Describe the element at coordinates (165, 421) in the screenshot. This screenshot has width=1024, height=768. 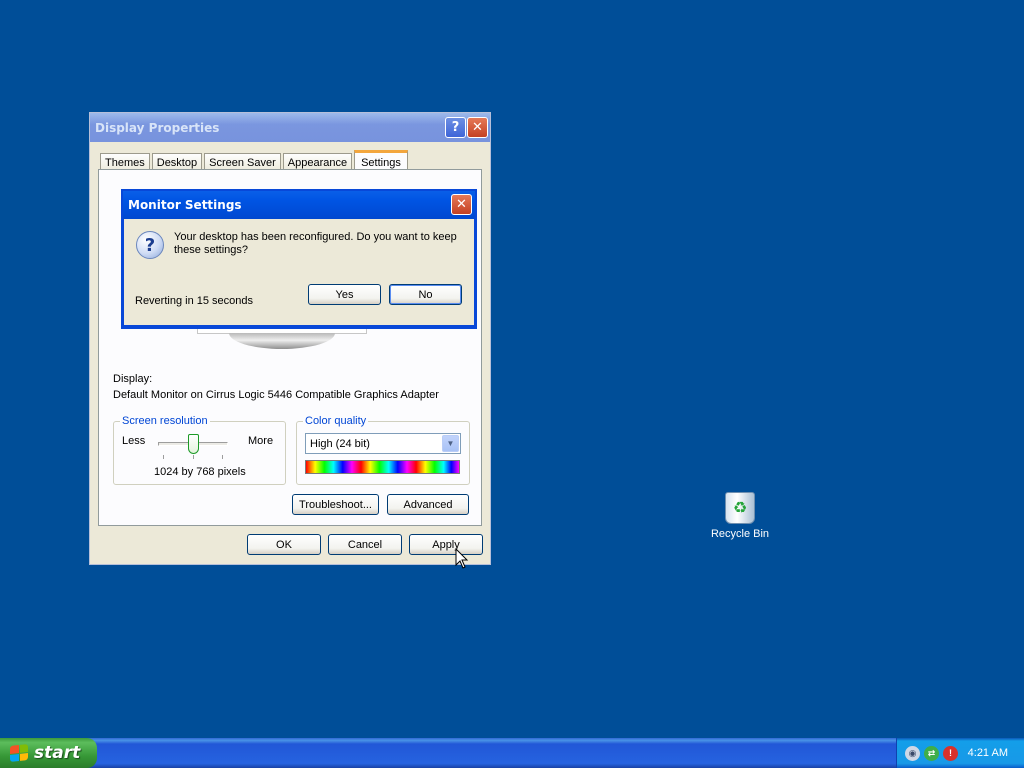
I see `screen-resolution-legend: Screen resolution` at that location.